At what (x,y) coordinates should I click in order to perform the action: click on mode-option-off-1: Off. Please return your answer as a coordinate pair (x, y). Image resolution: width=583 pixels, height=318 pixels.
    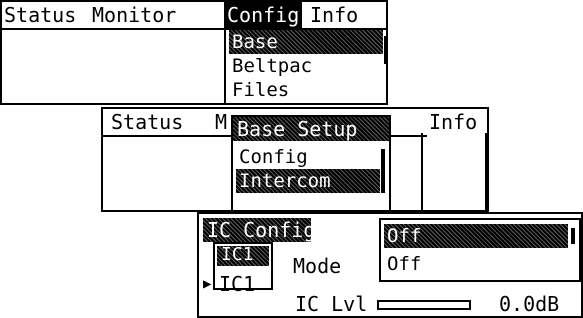
    Looking at the image, I should click on (476, 236).